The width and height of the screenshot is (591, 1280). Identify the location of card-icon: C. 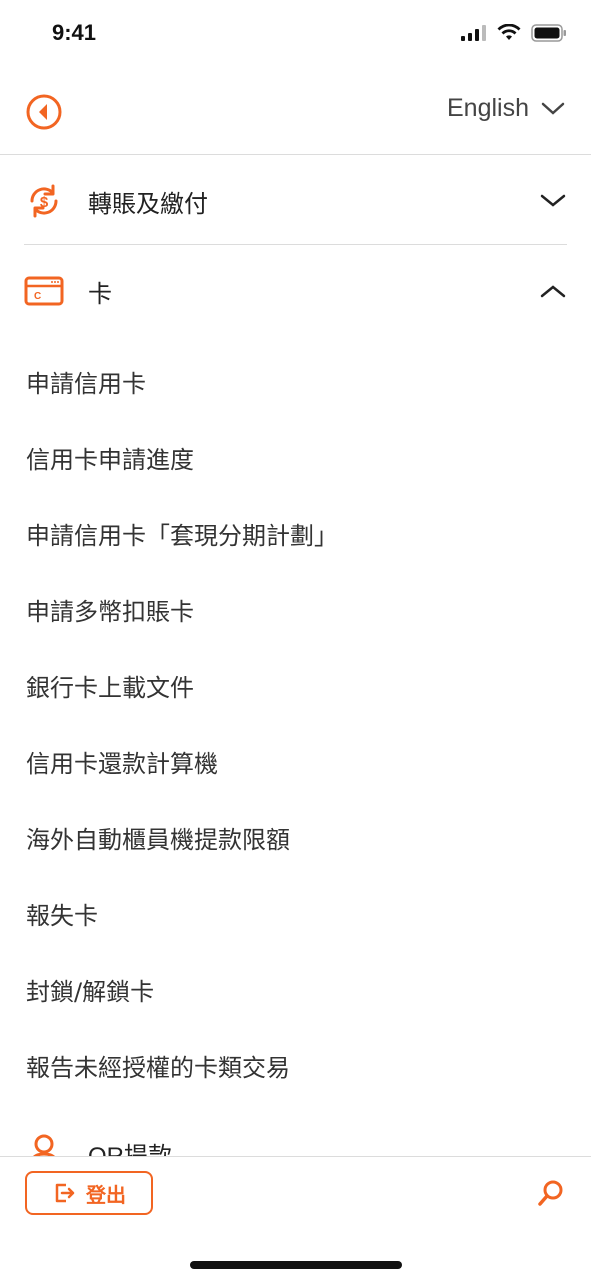
(44, 291).